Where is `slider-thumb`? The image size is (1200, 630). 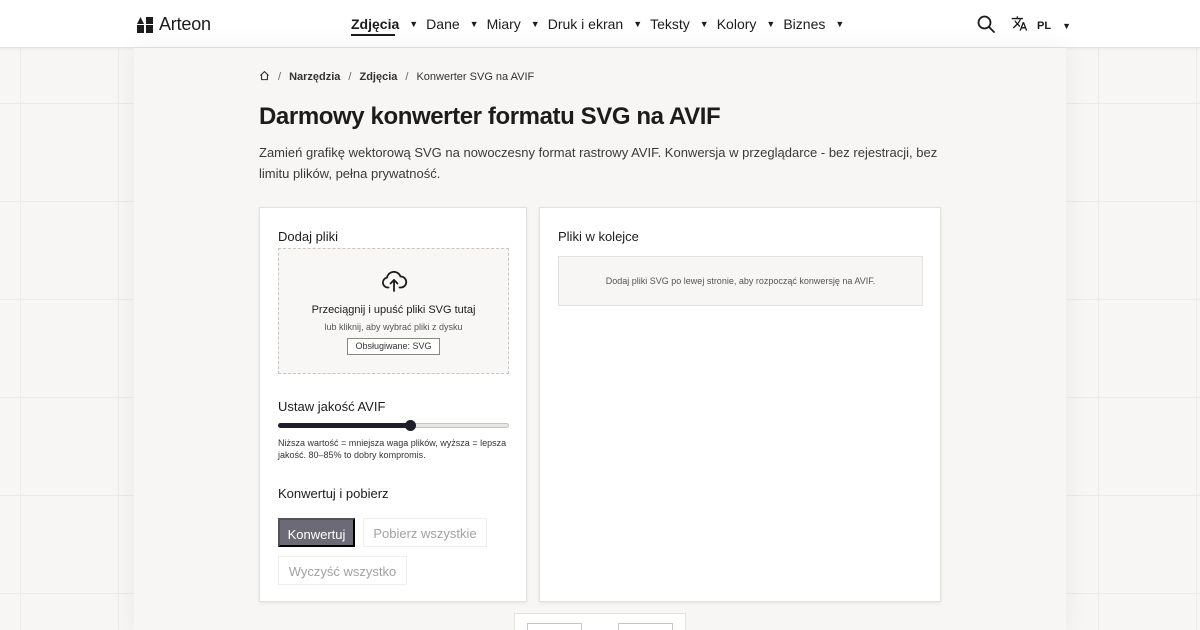 slider-thumb is located at coordinates (410, 425).